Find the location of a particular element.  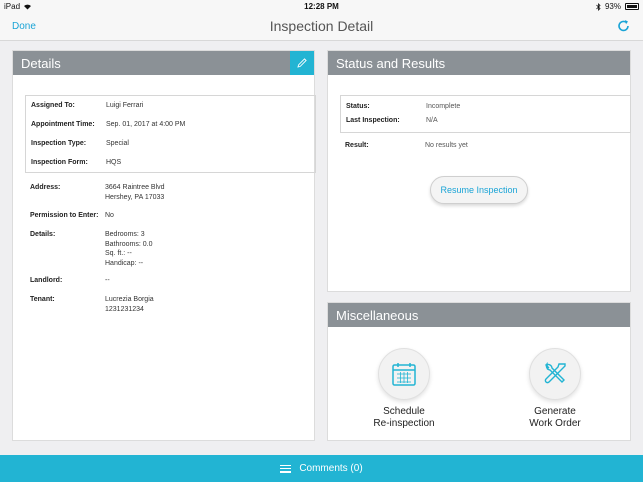

address-line2: Hershey, PA 17033 is located at coordinates (135, 197).